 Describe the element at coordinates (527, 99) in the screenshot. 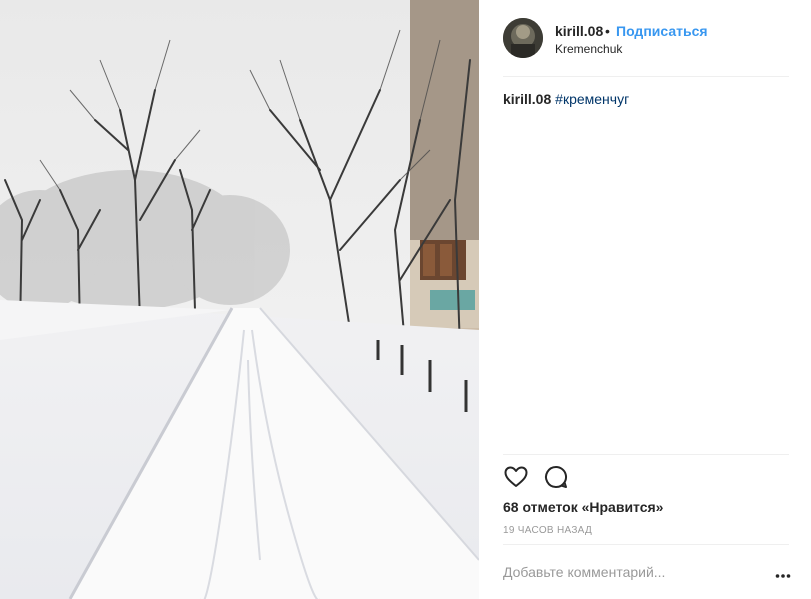

I see `caption-username: kirill.08` at that location.